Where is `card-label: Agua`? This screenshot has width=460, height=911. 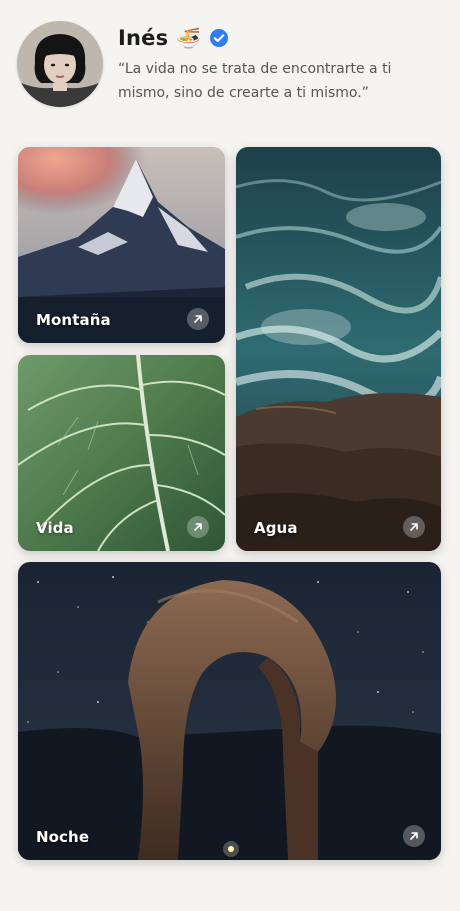 card-label: Agua is located at coordinates (276, 528).